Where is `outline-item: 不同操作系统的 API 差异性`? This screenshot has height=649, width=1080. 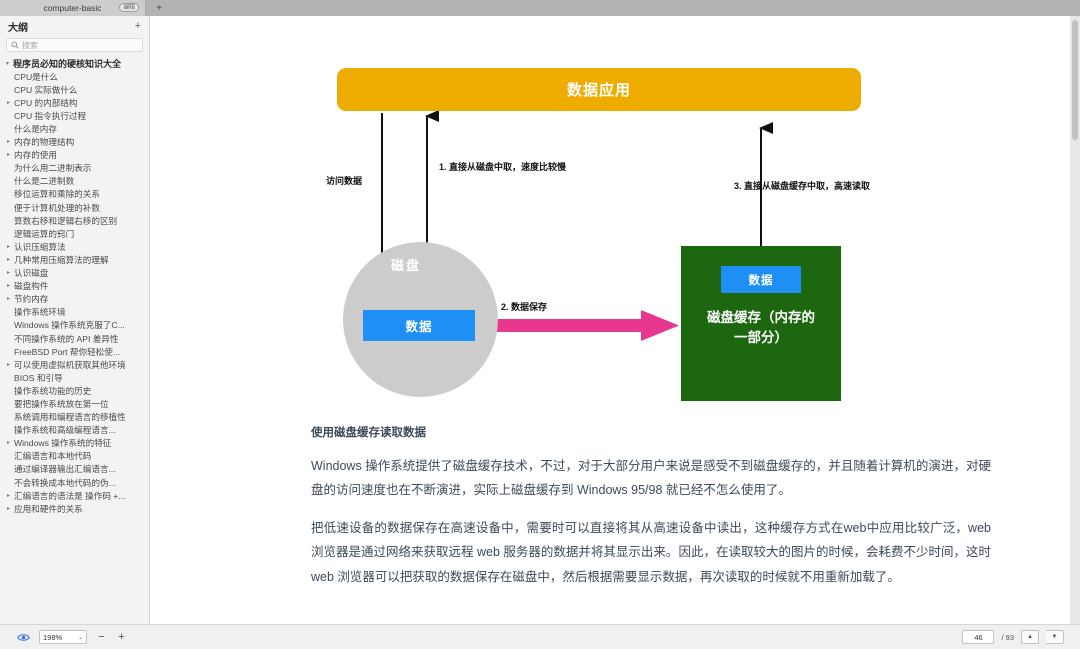 outline-item: 不同操作系统的 API 差异性 is located at coordinates (74, 338).